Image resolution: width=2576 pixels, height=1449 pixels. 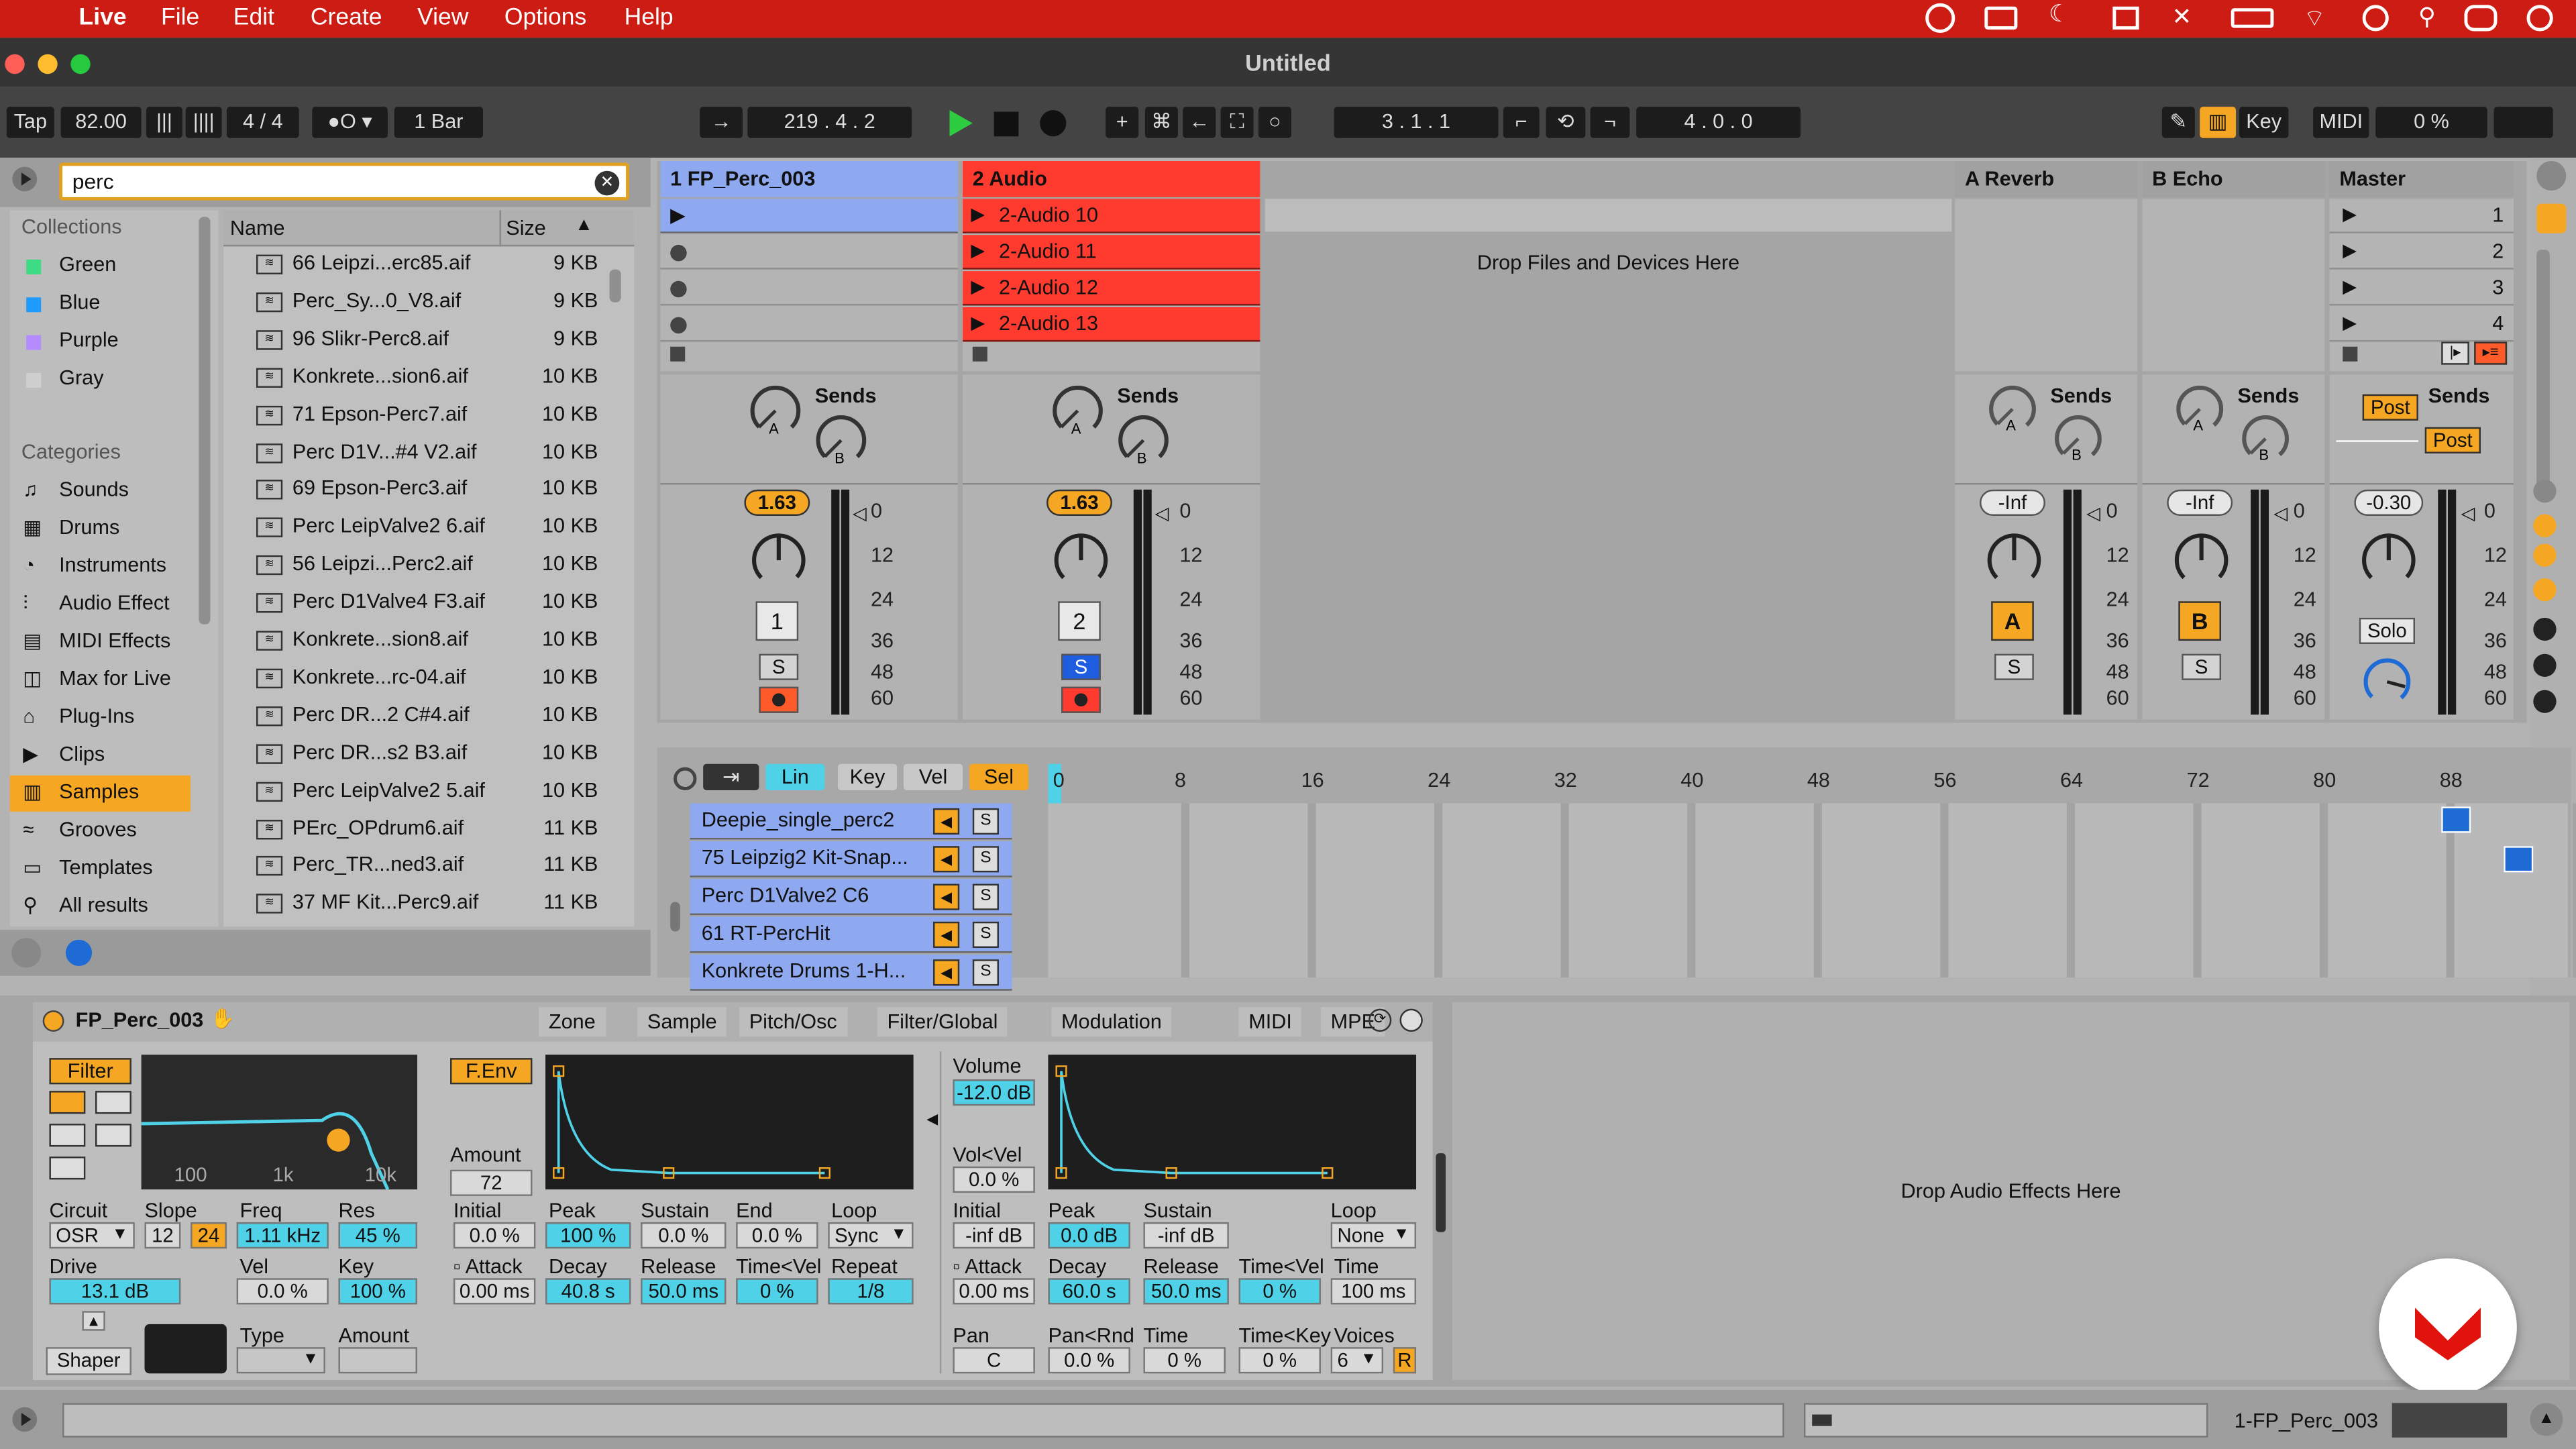 I want to click on overdub-button: +, so click(x=1122, y=122).